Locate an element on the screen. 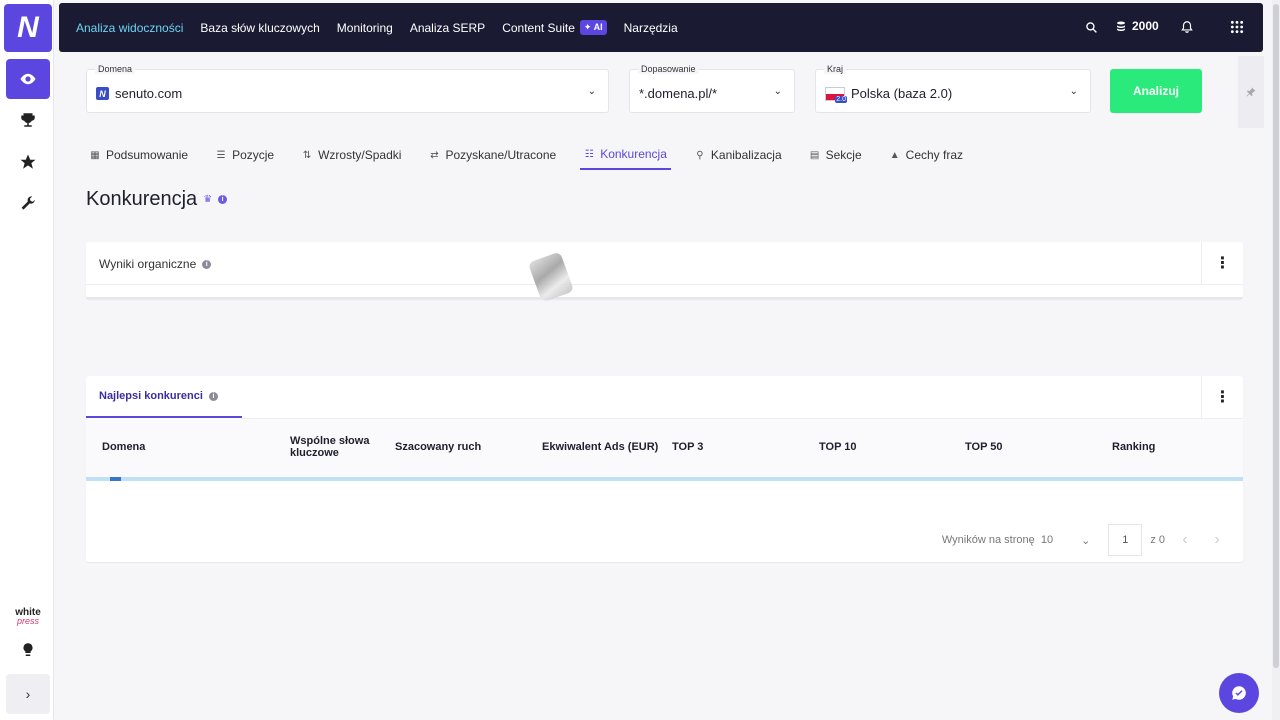  page-count: z 0 is located at coordinates (1157, 540).